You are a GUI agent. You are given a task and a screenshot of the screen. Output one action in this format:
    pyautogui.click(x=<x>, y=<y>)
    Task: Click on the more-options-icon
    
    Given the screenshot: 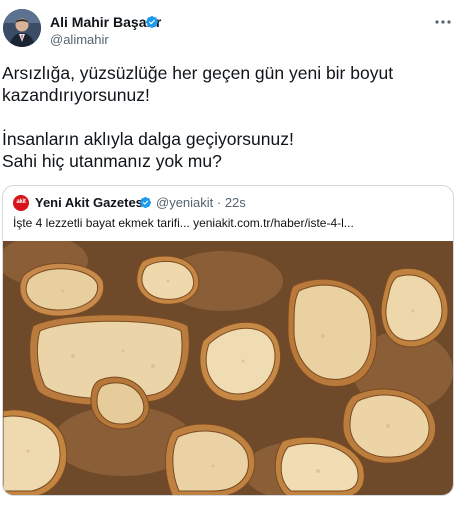 What is the action you would take?
    pyautogui.click(x=443, y=22)
    